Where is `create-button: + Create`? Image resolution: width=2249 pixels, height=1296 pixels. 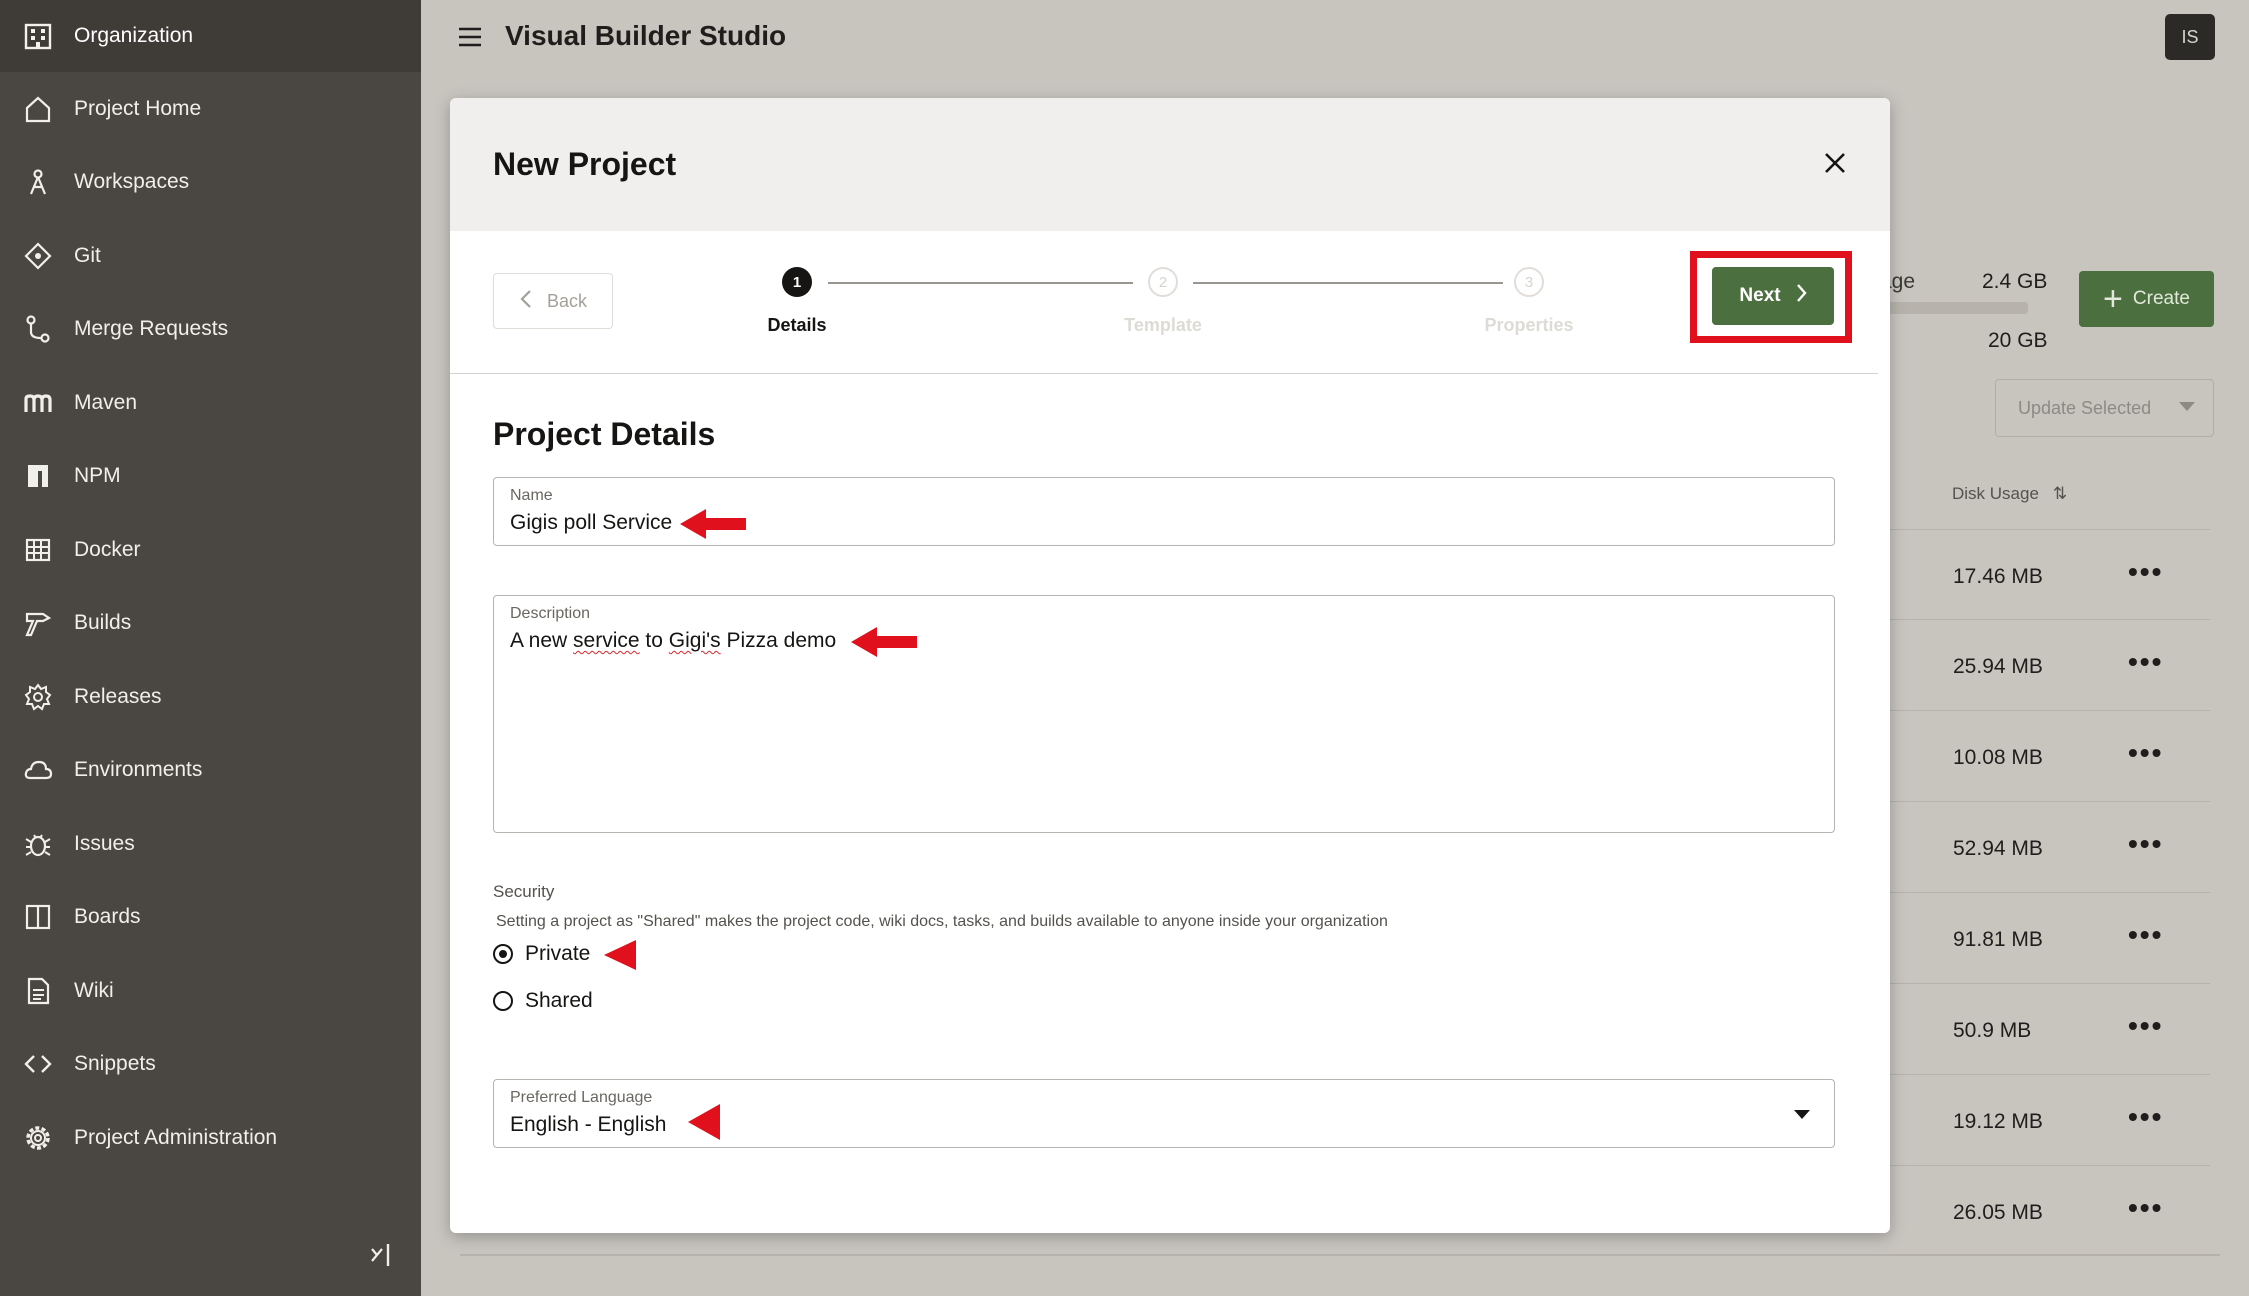
create-button: + Create is located at coordinates (2146, 299).